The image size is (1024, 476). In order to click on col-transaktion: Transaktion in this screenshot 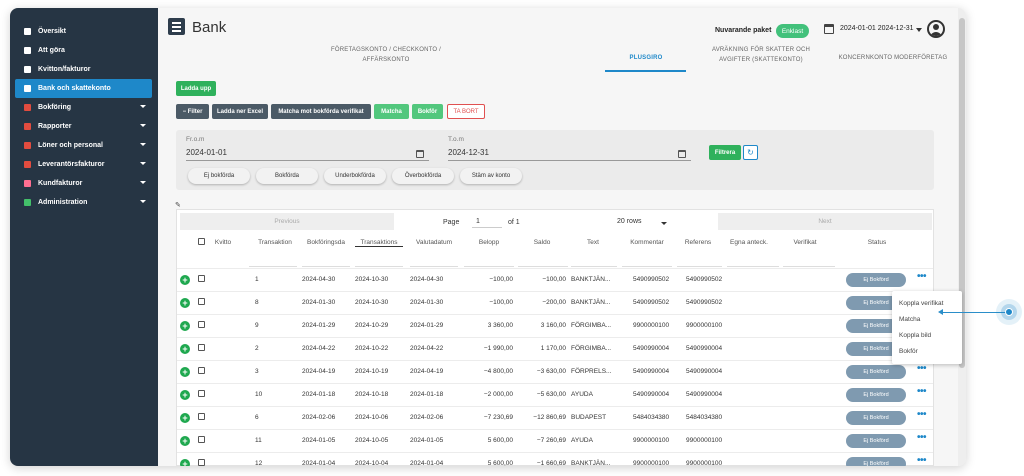, I will do `click(275, 242)`.